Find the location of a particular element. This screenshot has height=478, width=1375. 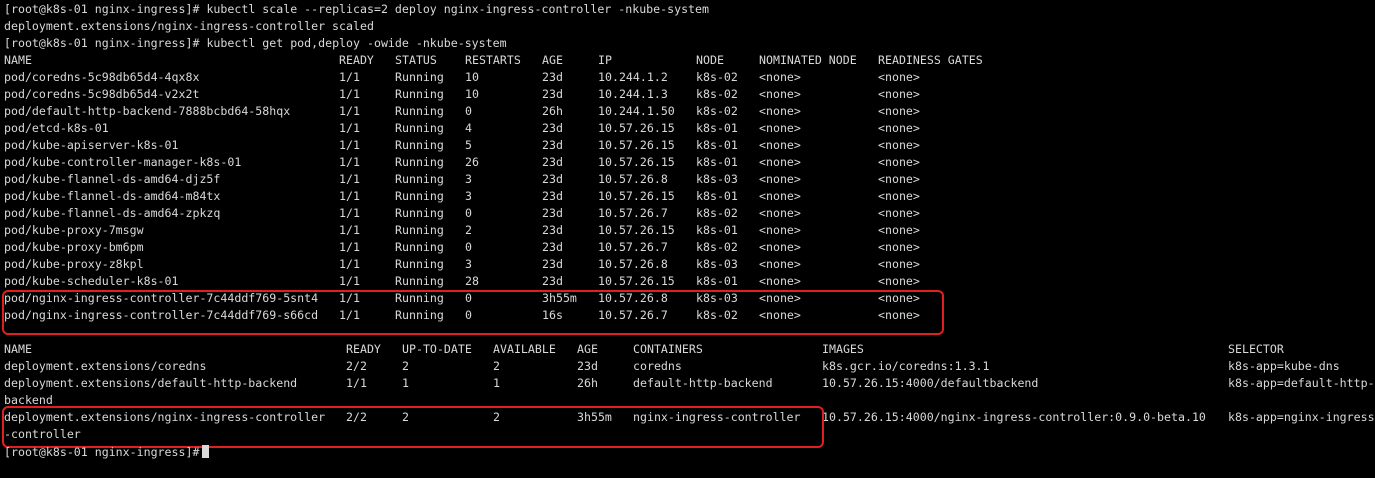

pod-ip: 10.244.1.2 is located at coordinates (633, 77).